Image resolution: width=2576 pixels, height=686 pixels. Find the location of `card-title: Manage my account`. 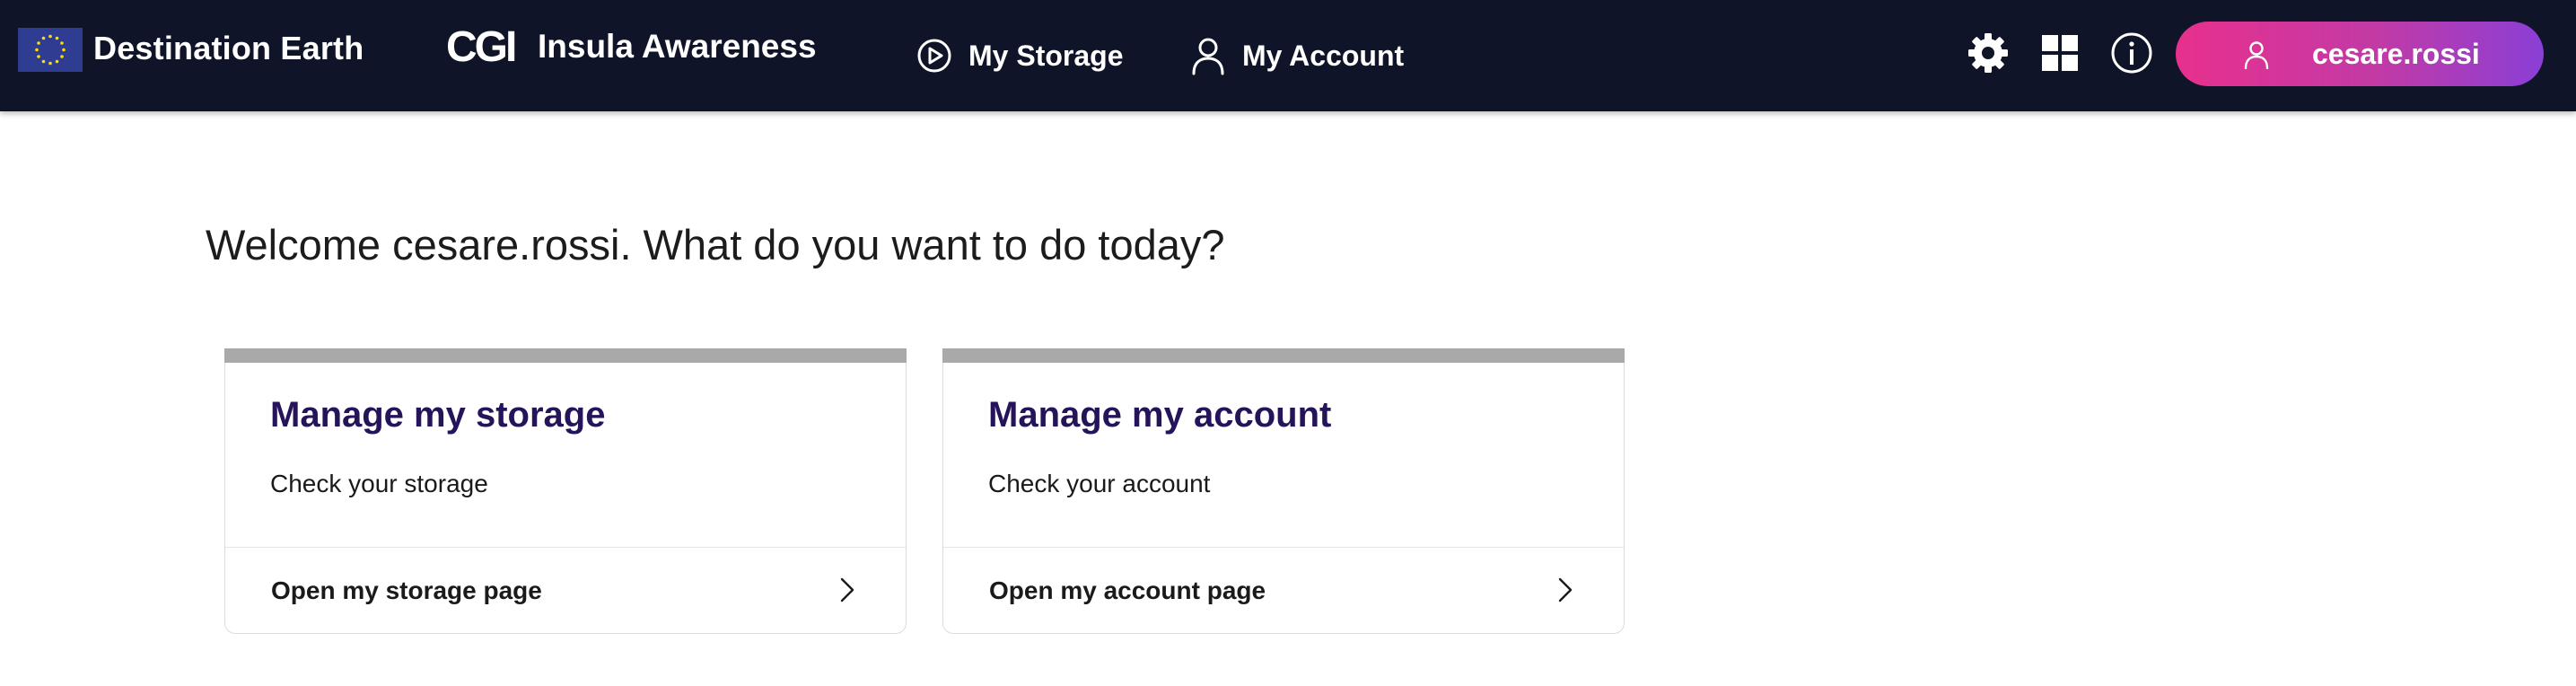

card-title: Manage my account is located at coordinates (1160, 415).